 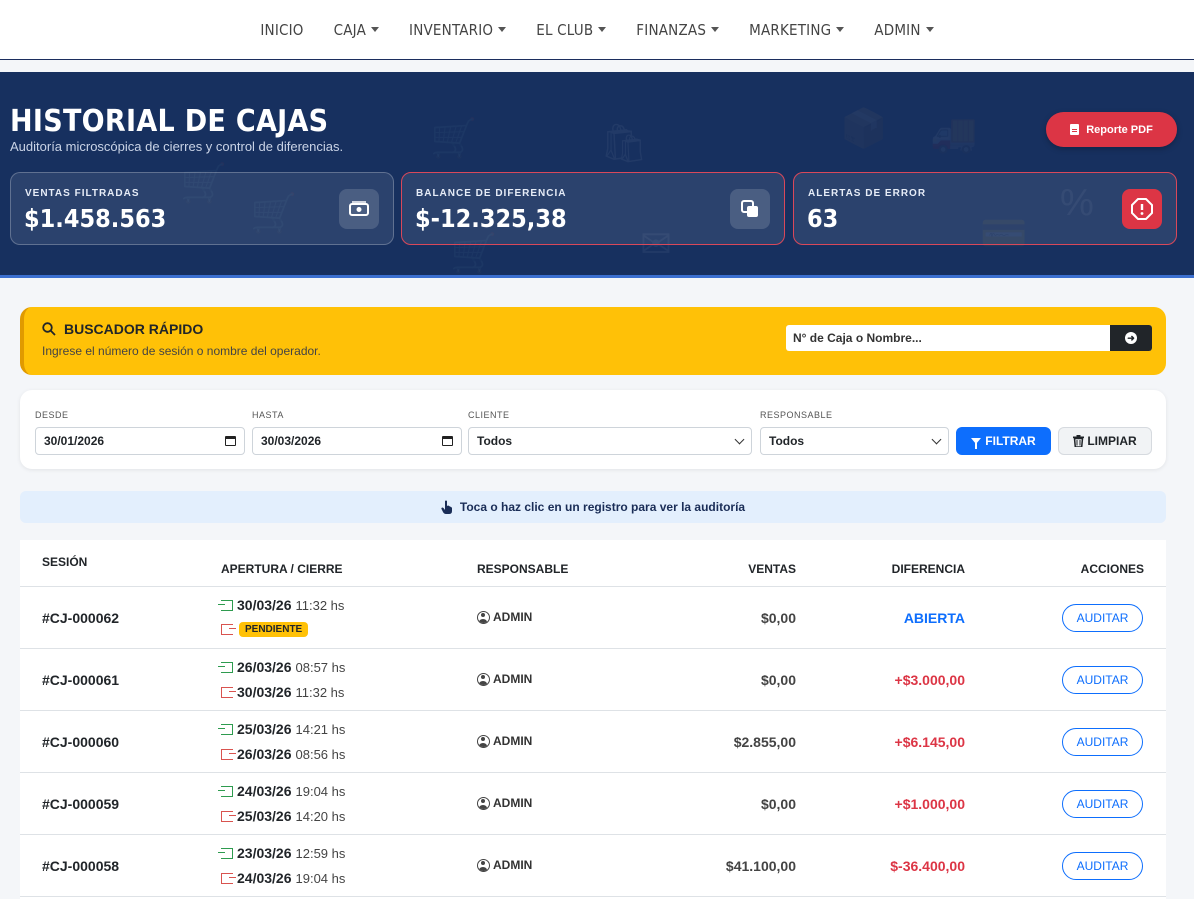 I want to click on close-date: 25/03/26, so click(x=264, y=816).